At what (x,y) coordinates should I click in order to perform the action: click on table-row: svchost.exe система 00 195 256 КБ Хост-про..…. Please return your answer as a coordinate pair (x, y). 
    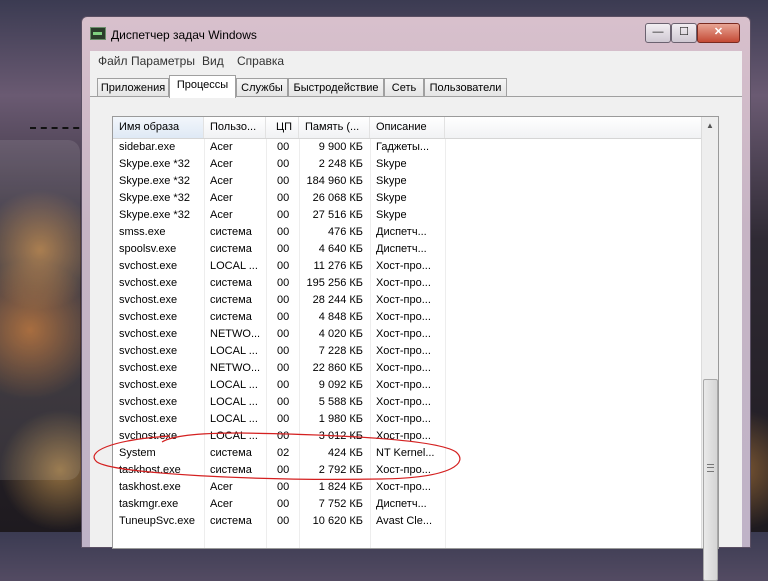
    Looking at the image, I should click on (407, 283).